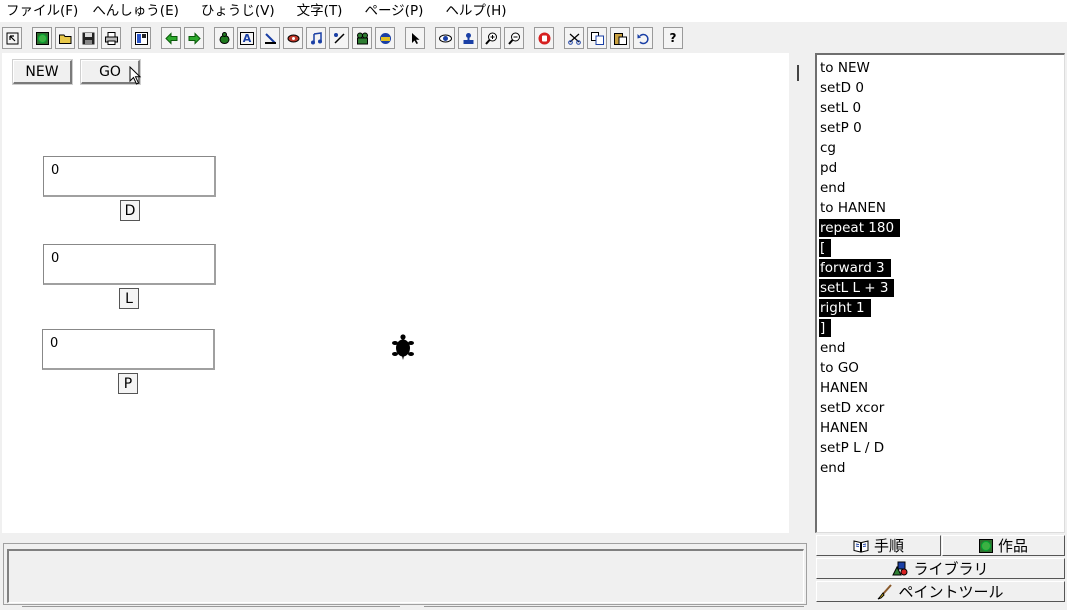  Describe the element at coordinates (42, 11) in the screenshot. I see `menu-file: ファイル(F)` at that location.